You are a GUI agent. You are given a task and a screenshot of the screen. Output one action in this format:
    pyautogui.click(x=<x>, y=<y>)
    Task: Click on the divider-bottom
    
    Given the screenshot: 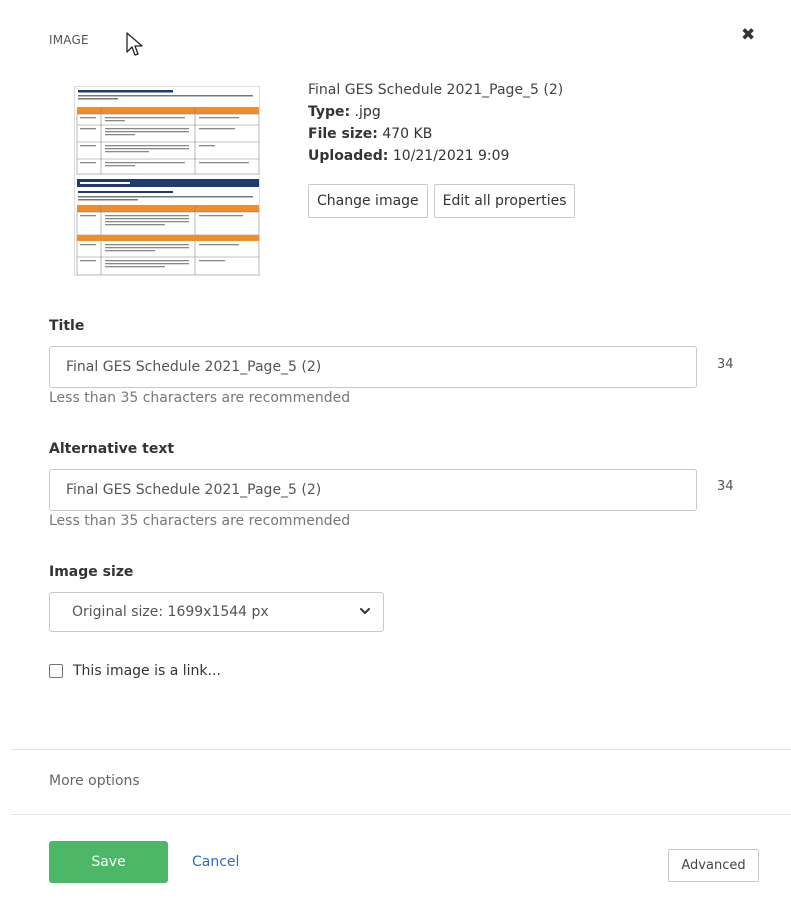 What is the action you would take?
    pyautogui.click(x=401, y=814)
    